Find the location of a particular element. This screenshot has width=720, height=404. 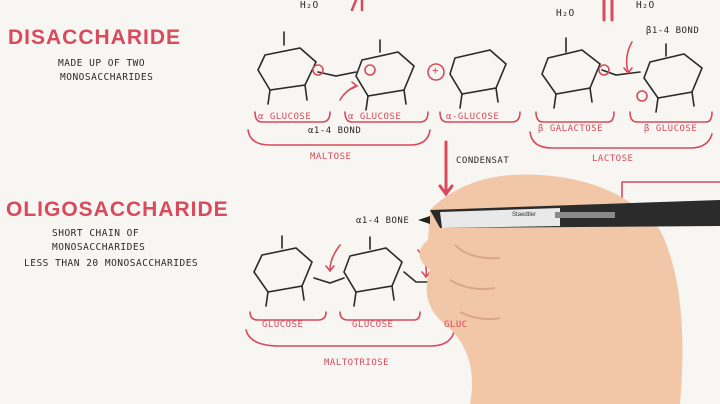

beta-bond-label: β1-4 BOND is located at coordinates (673, 31).